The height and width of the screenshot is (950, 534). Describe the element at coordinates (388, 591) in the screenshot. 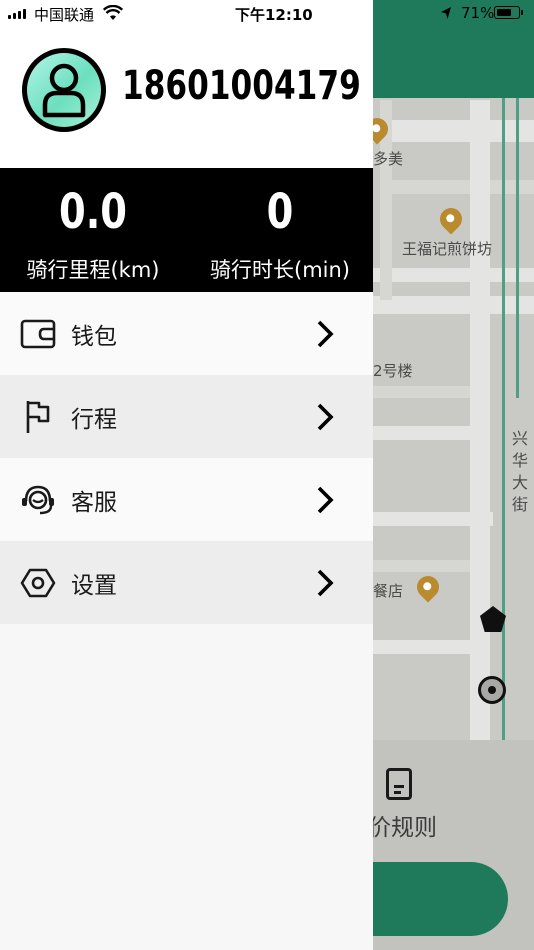

I see `map-label: 餐店` at that location.